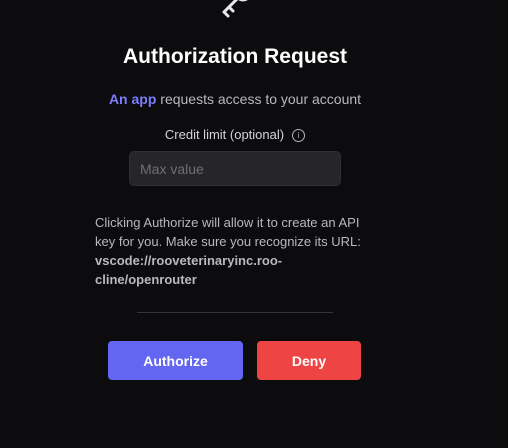 This screenshot has height=448, width=508. Describe the element at coordinates (235, 168) in the screenshot. I see `credit-limit-input` at that location.